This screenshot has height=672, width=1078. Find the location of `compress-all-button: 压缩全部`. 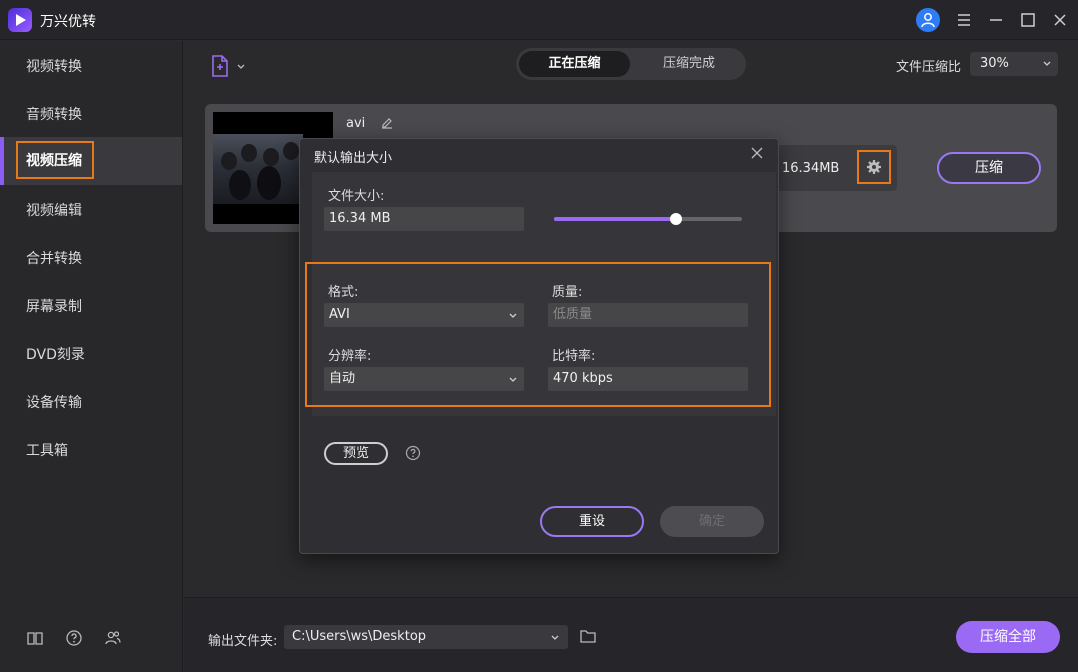

compress-all-button: 压缩全部 is located at coordinates (1008, 637).